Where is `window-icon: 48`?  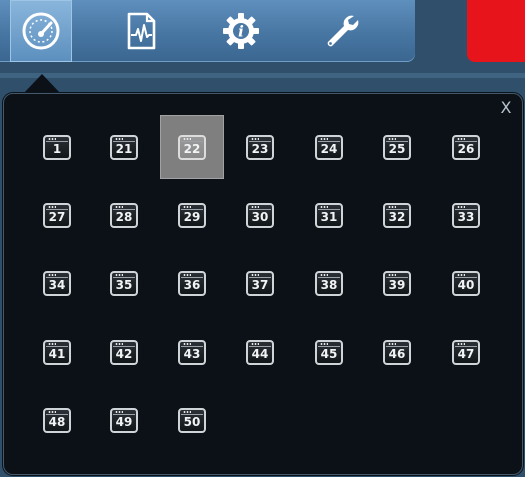
window-icon: 48 is located at coordinates (57, 420).